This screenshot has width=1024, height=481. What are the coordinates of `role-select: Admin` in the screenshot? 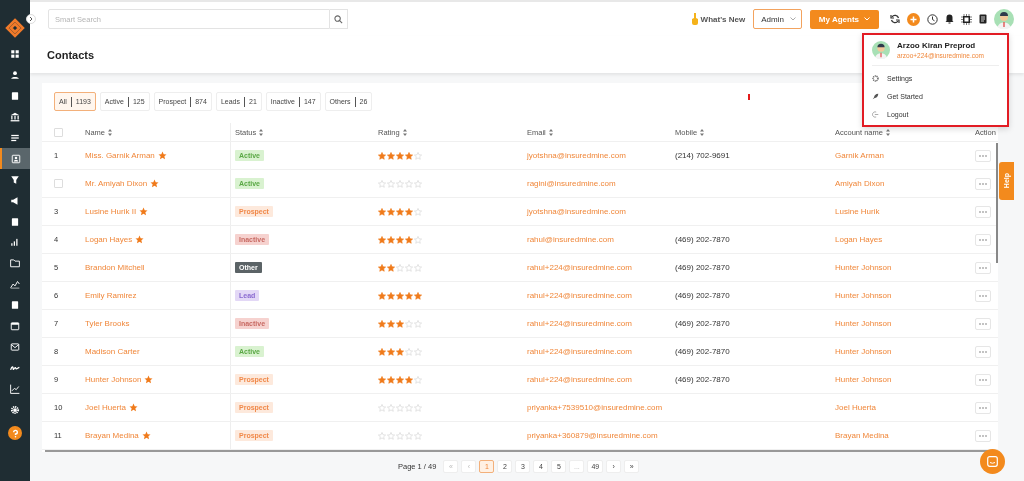 It's located at (777, 19).